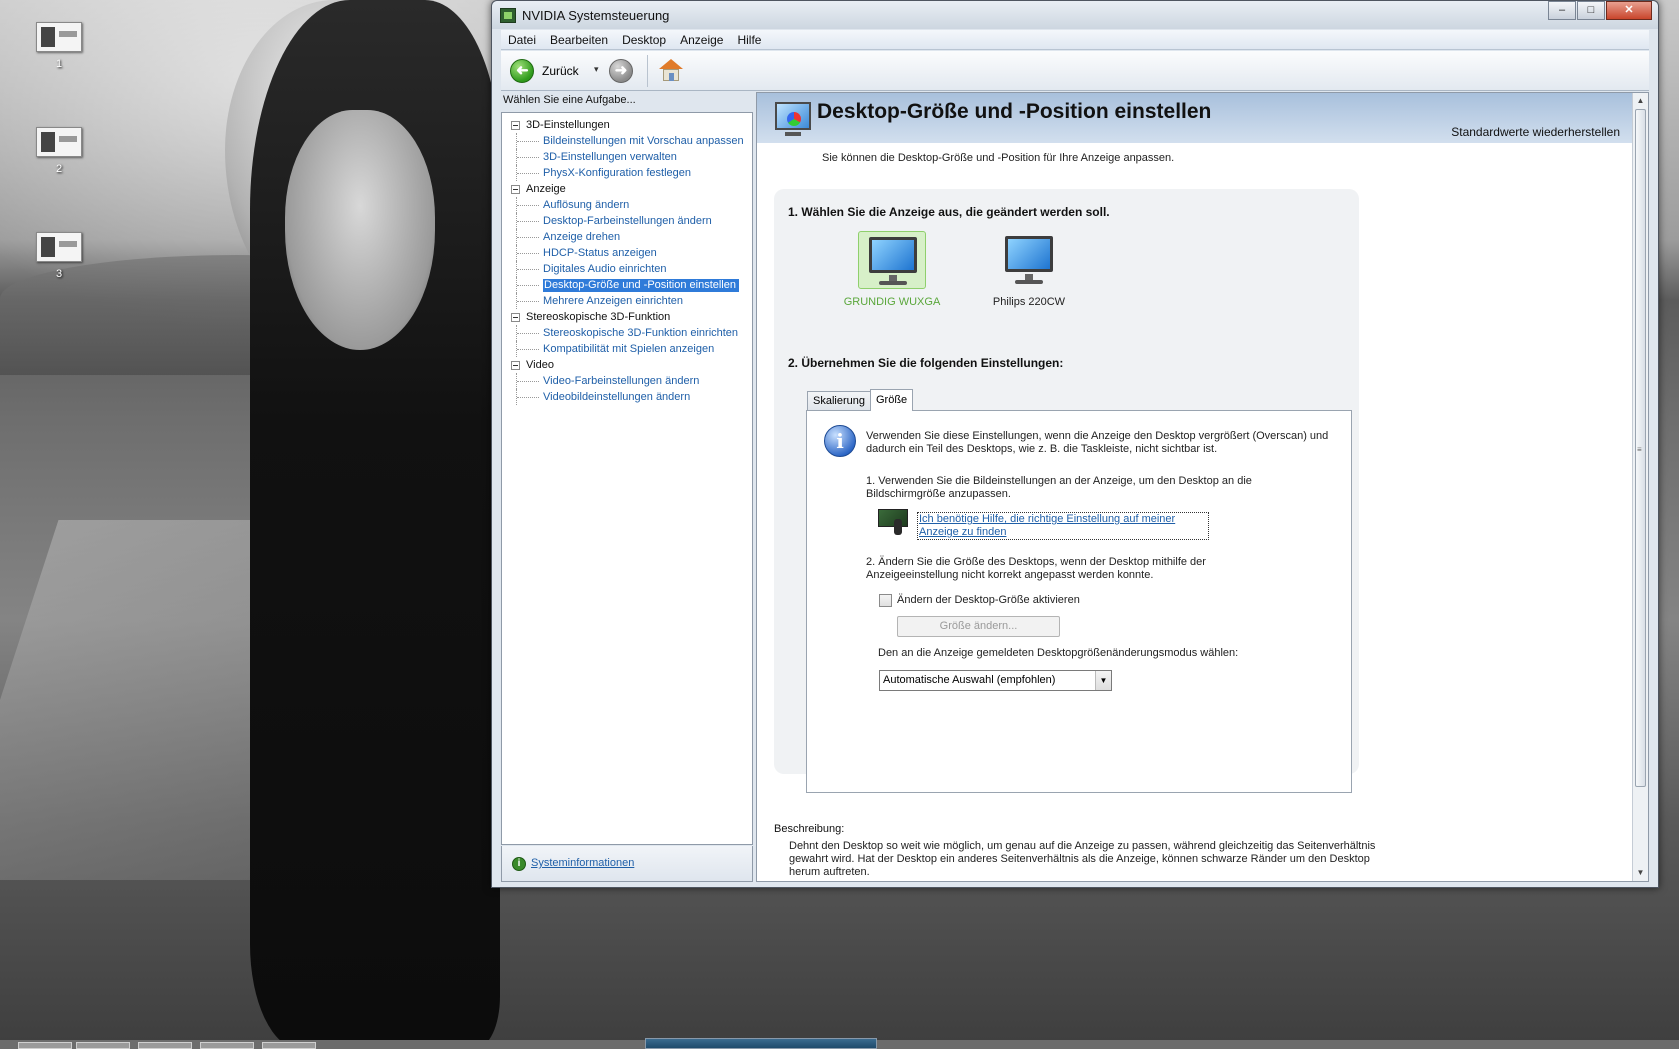  Describe the element at coordinates (627, 285) in the screenshot. I see `tree-item-desktop-size-position: Desktop-Größe und -Position einstellen` at that location.